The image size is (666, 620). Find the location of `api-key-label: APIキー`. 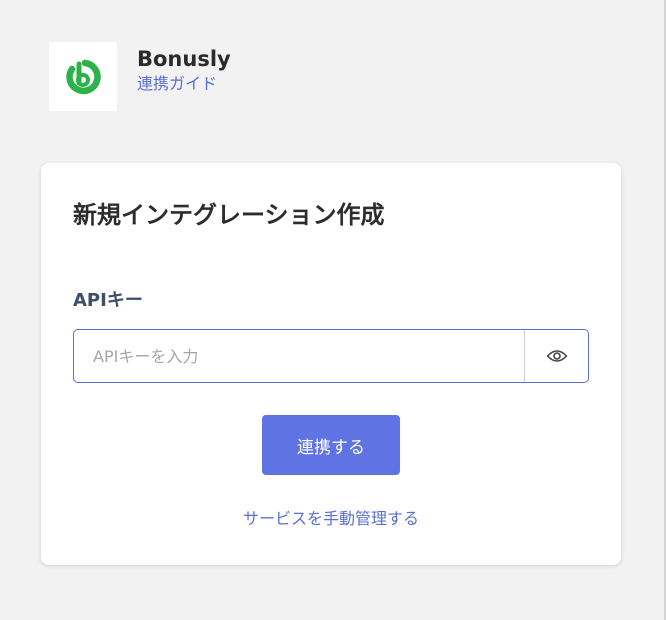

api-key-label: APIキー is located at coordinates (108, 300).